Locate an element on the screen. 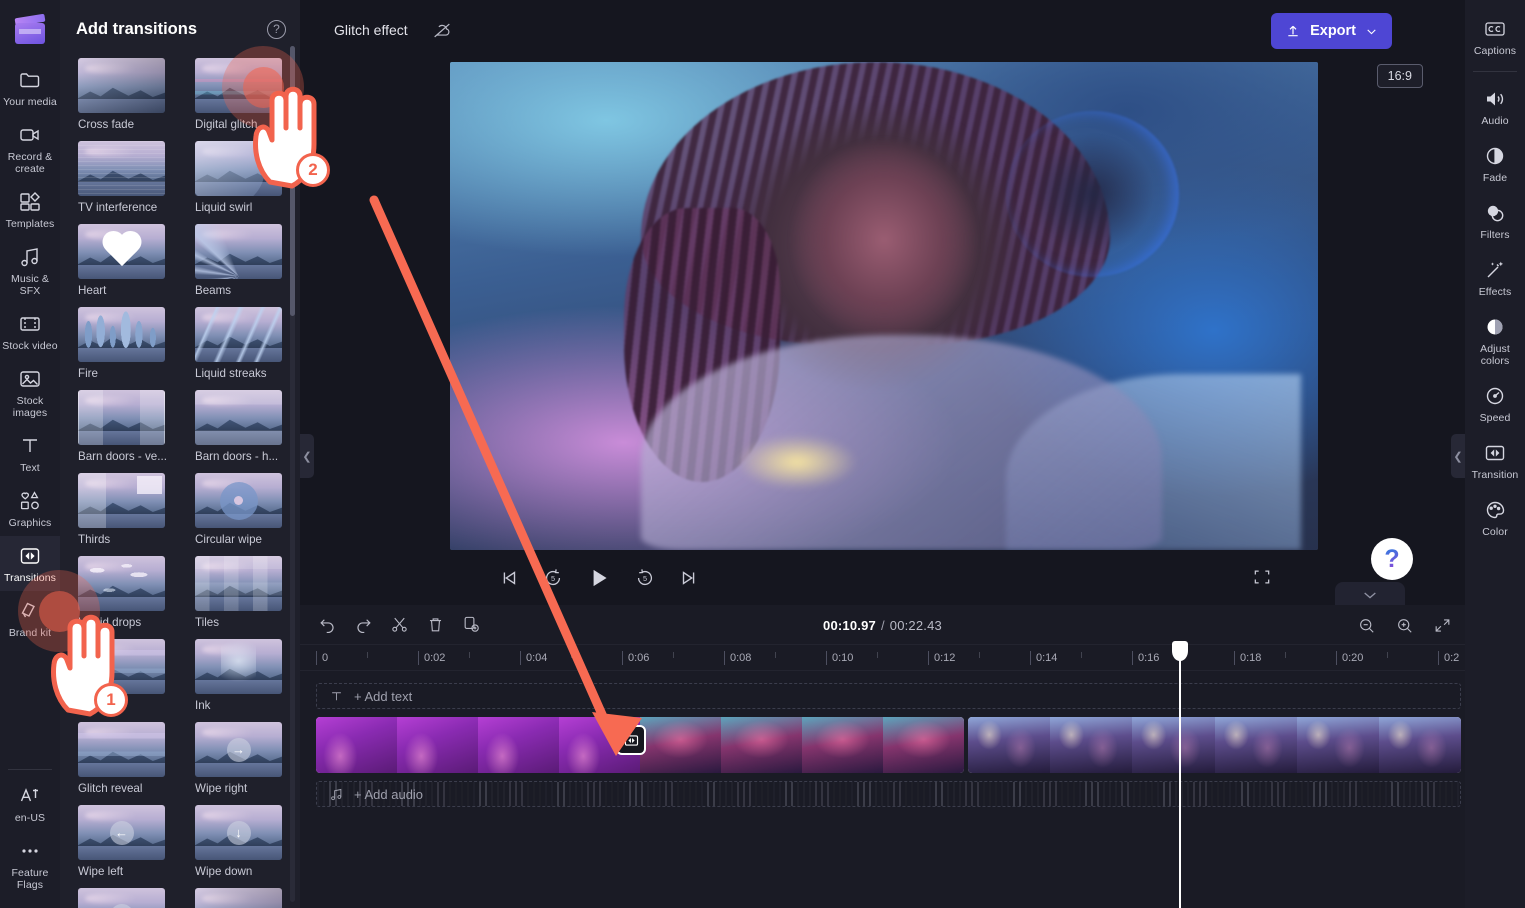 The height and width of the screenshot is (908, 1525). rail-divider is located at coordinates (30, 769).